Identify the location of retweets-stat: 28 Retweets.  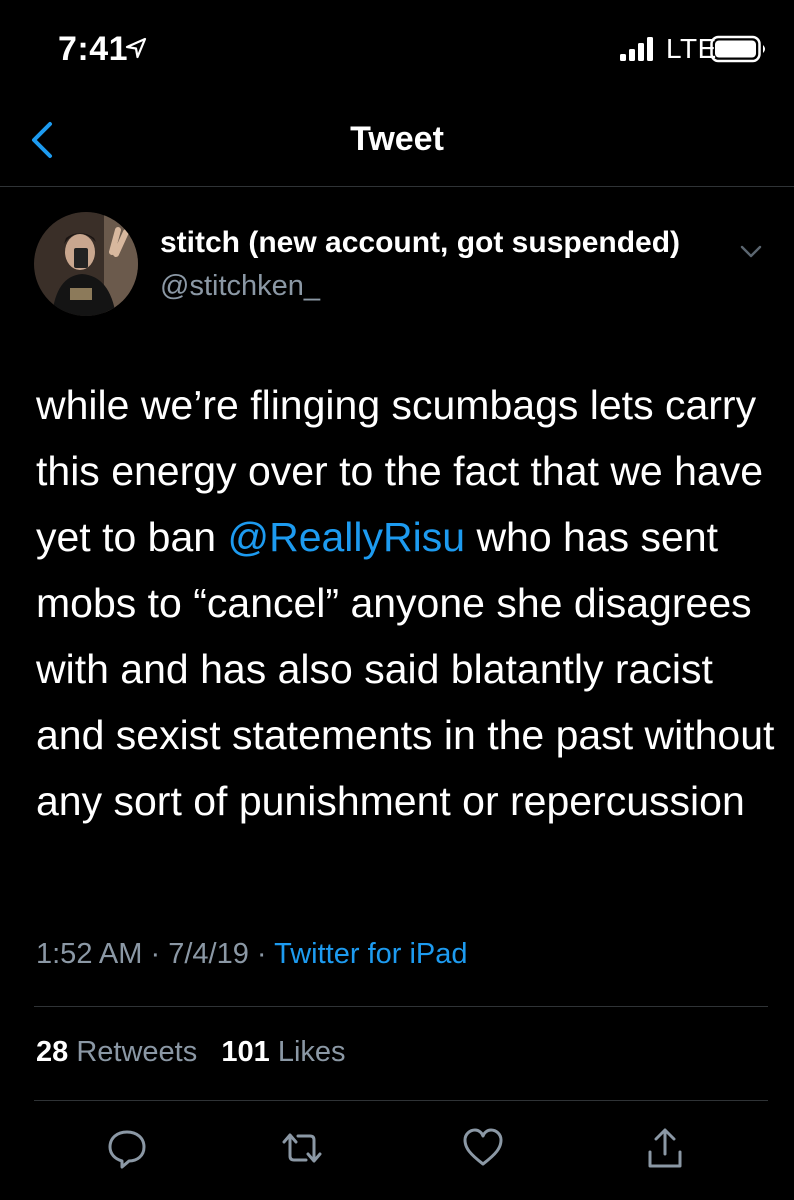
(116, 1052).